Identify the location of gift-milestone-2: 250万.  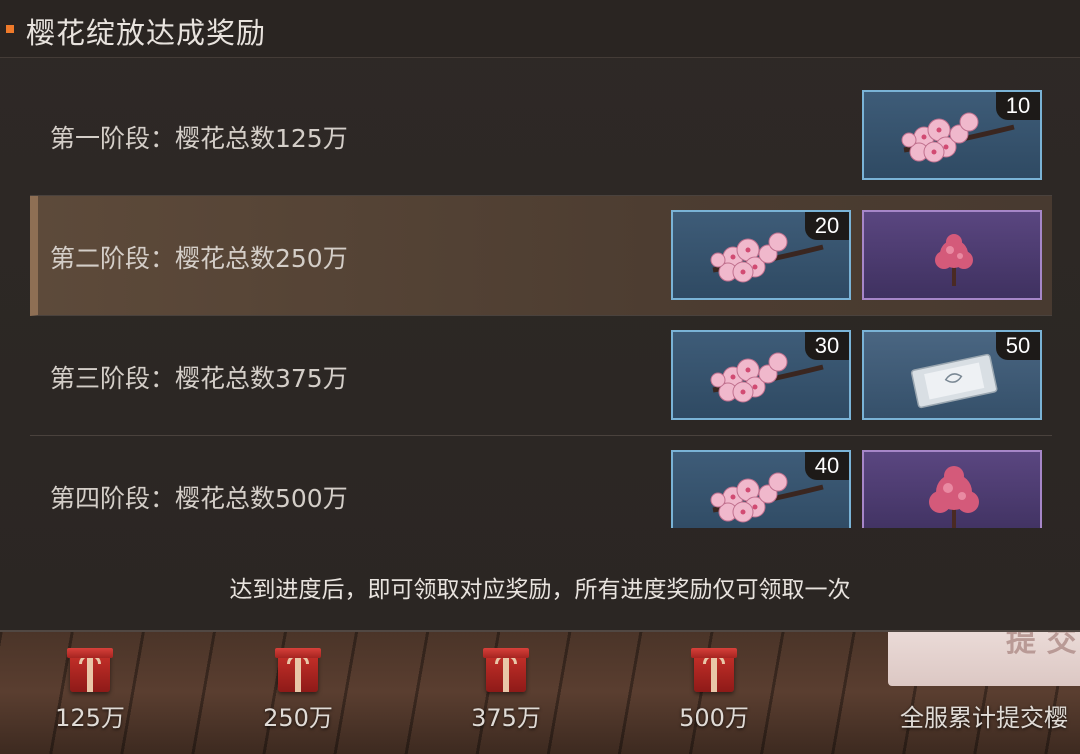
(298, 686).